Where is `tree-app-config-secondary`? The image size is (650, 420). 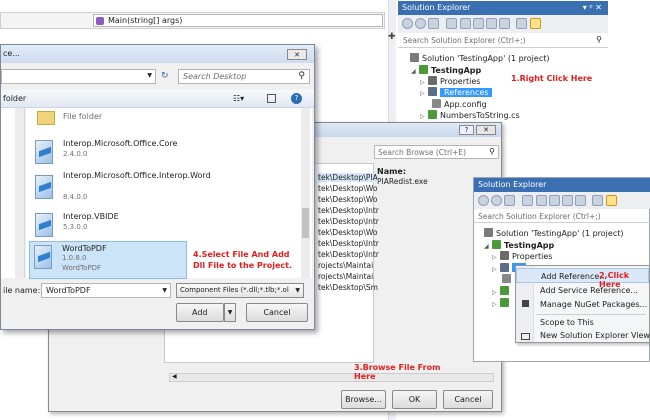
tree-app-config-secondary is located at coordinates (508, 279).